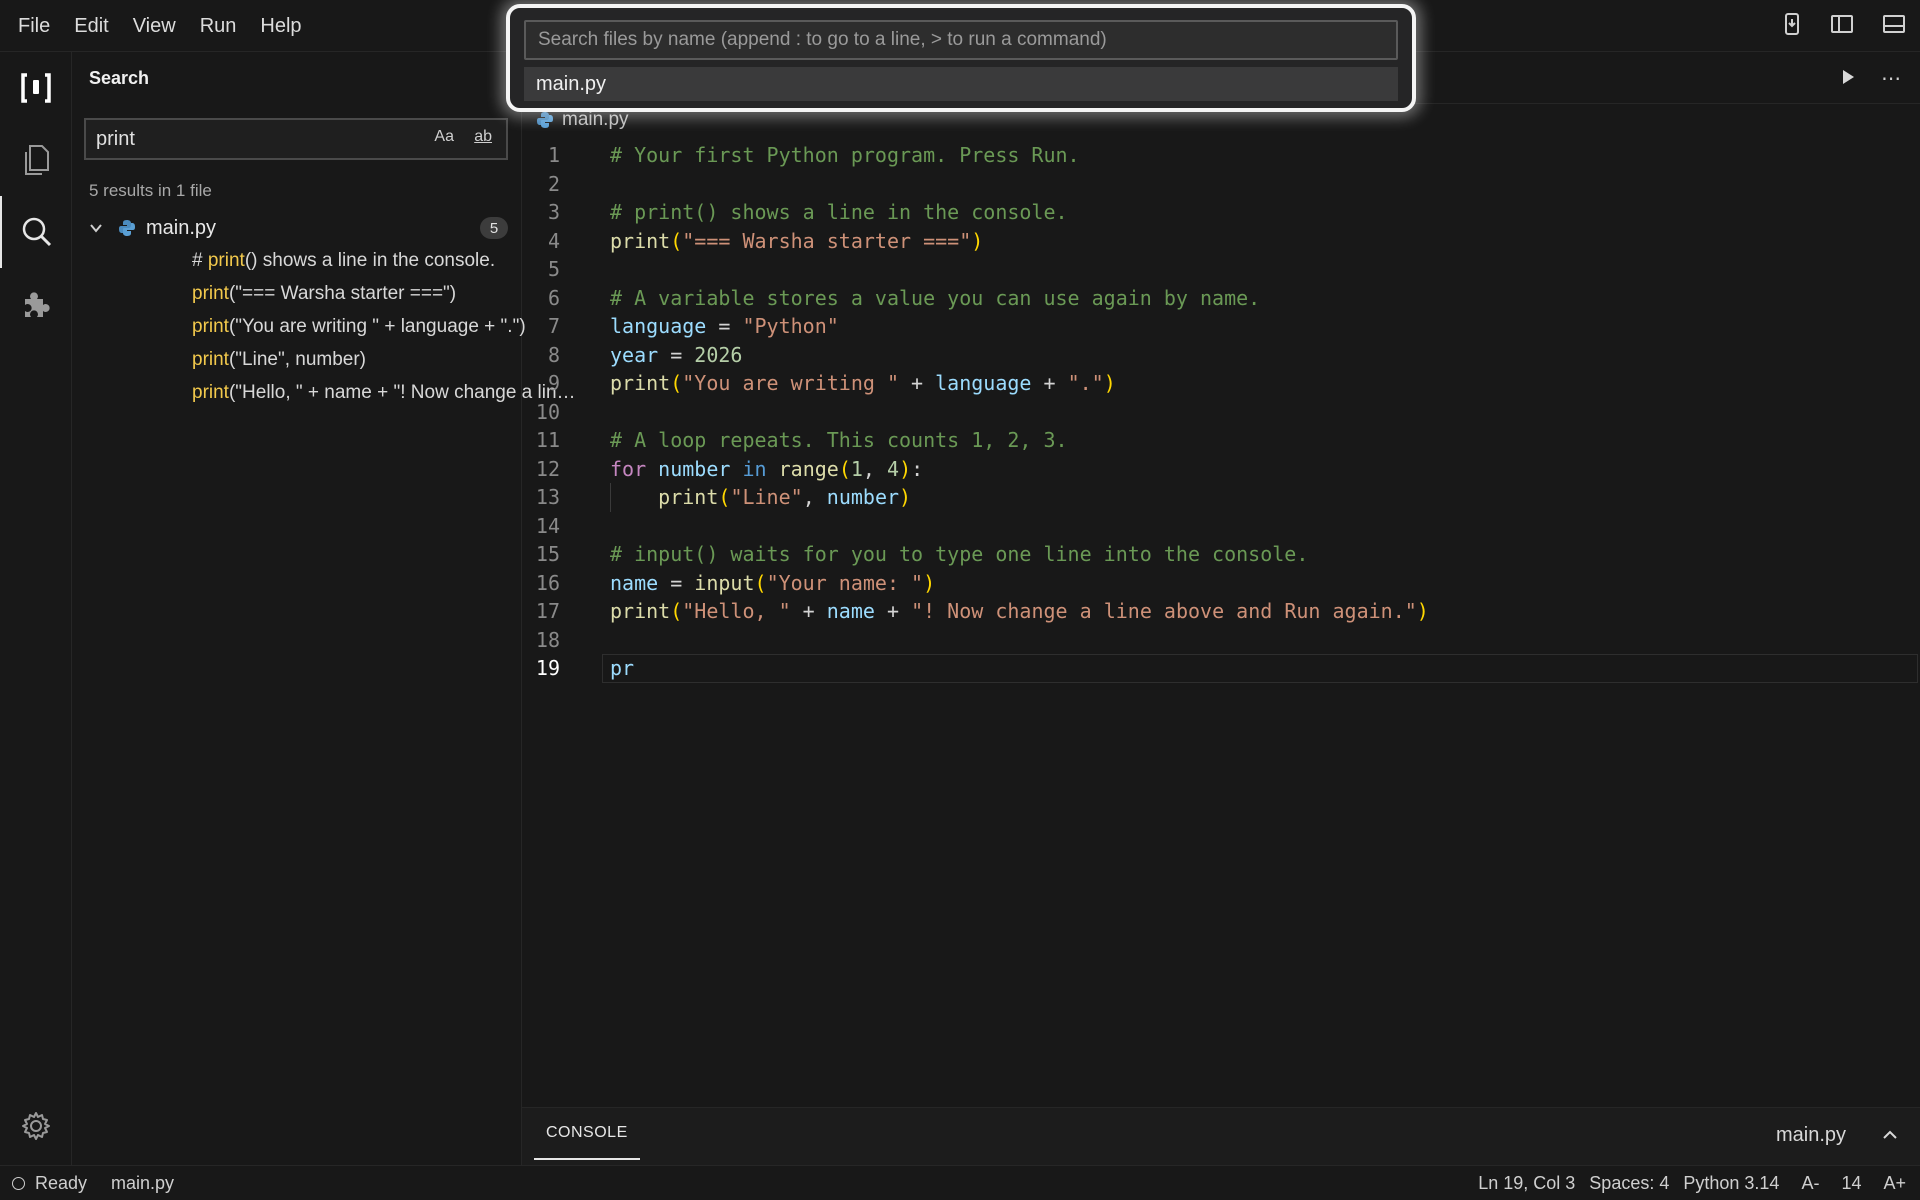 Image resolution: width=1920 pixels, height=1200 pixels. I want to click on explorer-icon, so click(36, 160).